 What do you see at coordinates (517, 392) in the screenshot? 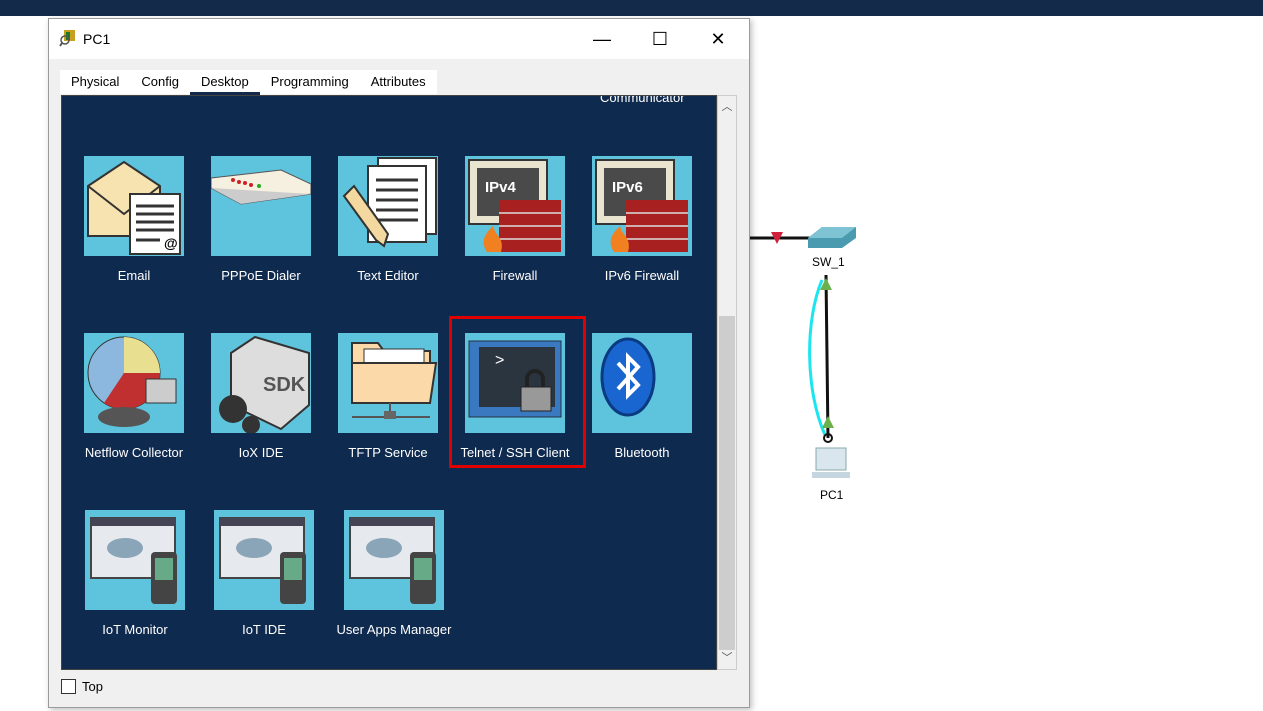
I see `highlight-box` at bounding box center [517, 392].